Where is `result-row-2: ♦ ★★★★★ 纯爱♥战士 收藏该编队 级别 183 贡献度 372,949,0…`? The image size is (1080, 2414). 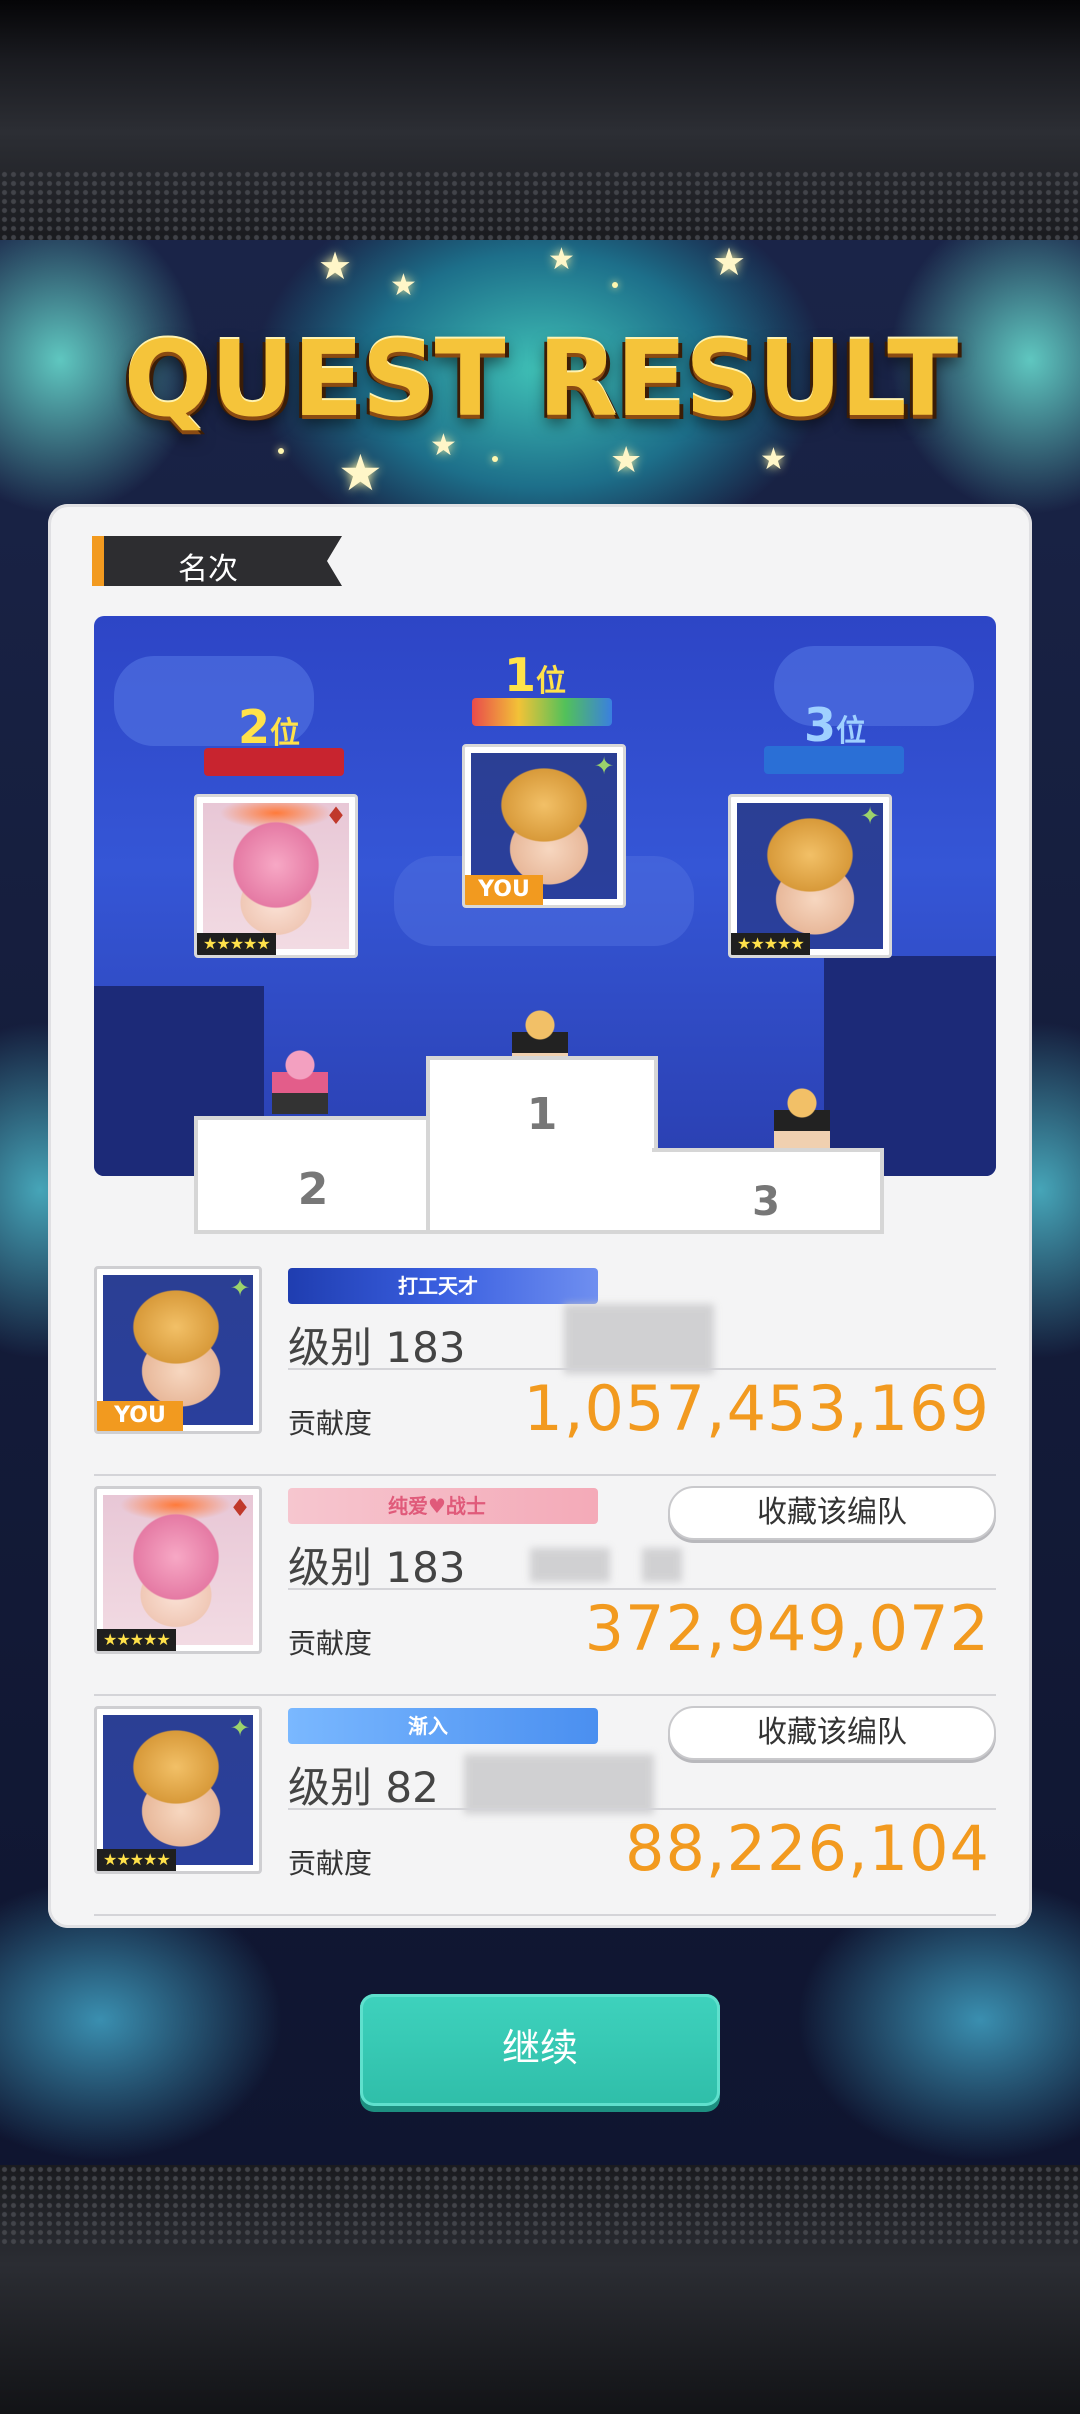 result-row-2: ♦ ★★★★★ 纯爱♥战士 收藏该编队 级别 183 贡献度 372,949,0… is located at coordinates (545, 1590).